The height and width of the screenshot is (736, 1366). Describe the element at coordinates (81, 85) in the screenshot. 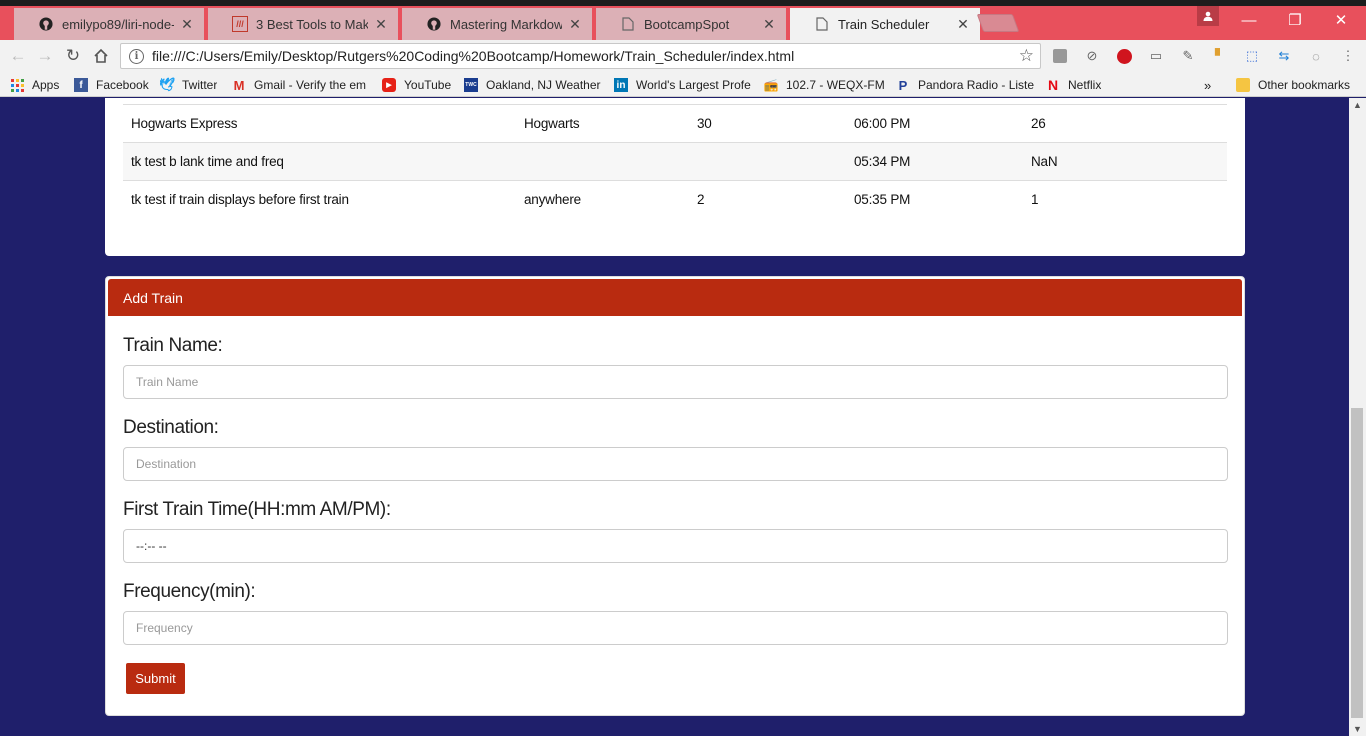

I see `facebook-icon: f` at that location.